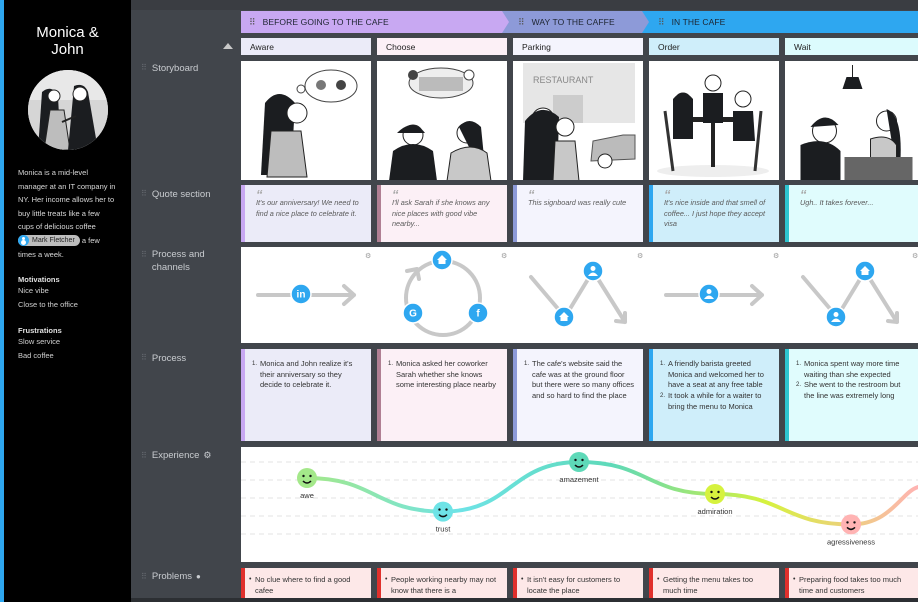  I want to click on channels-diagram: ⚙ in ⚙ f G ⚙ ⚙ ⚙, so click(587, 293).